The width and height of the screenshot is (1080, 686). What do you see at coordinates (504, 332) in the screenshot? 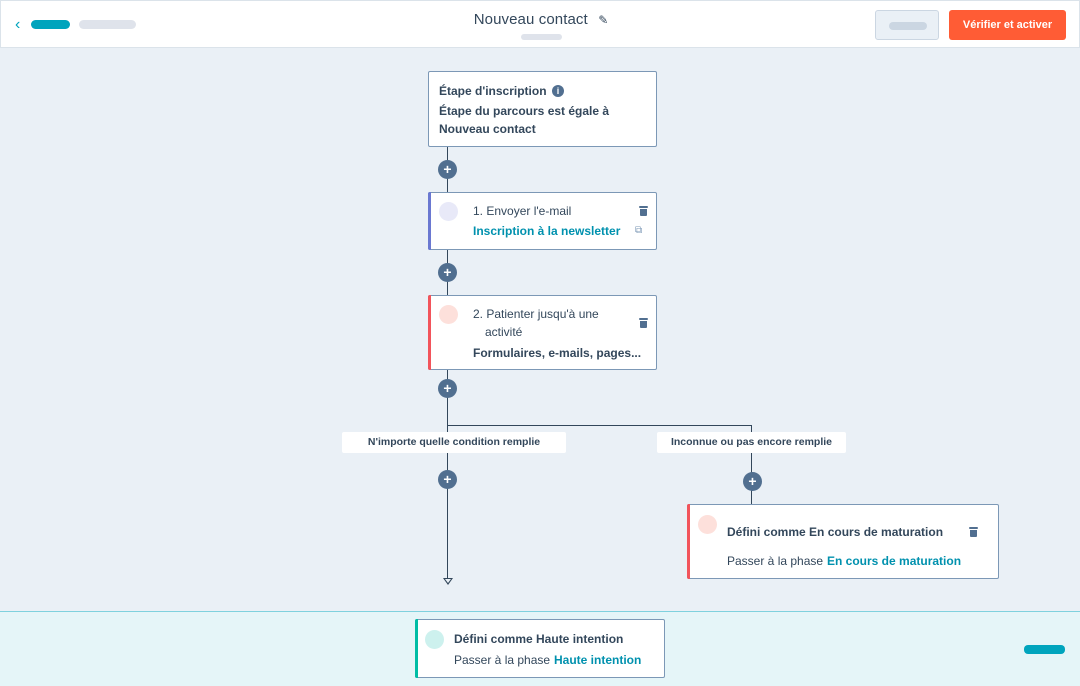
I see `action-label-line2: activité` at bounding box center [504, 332].